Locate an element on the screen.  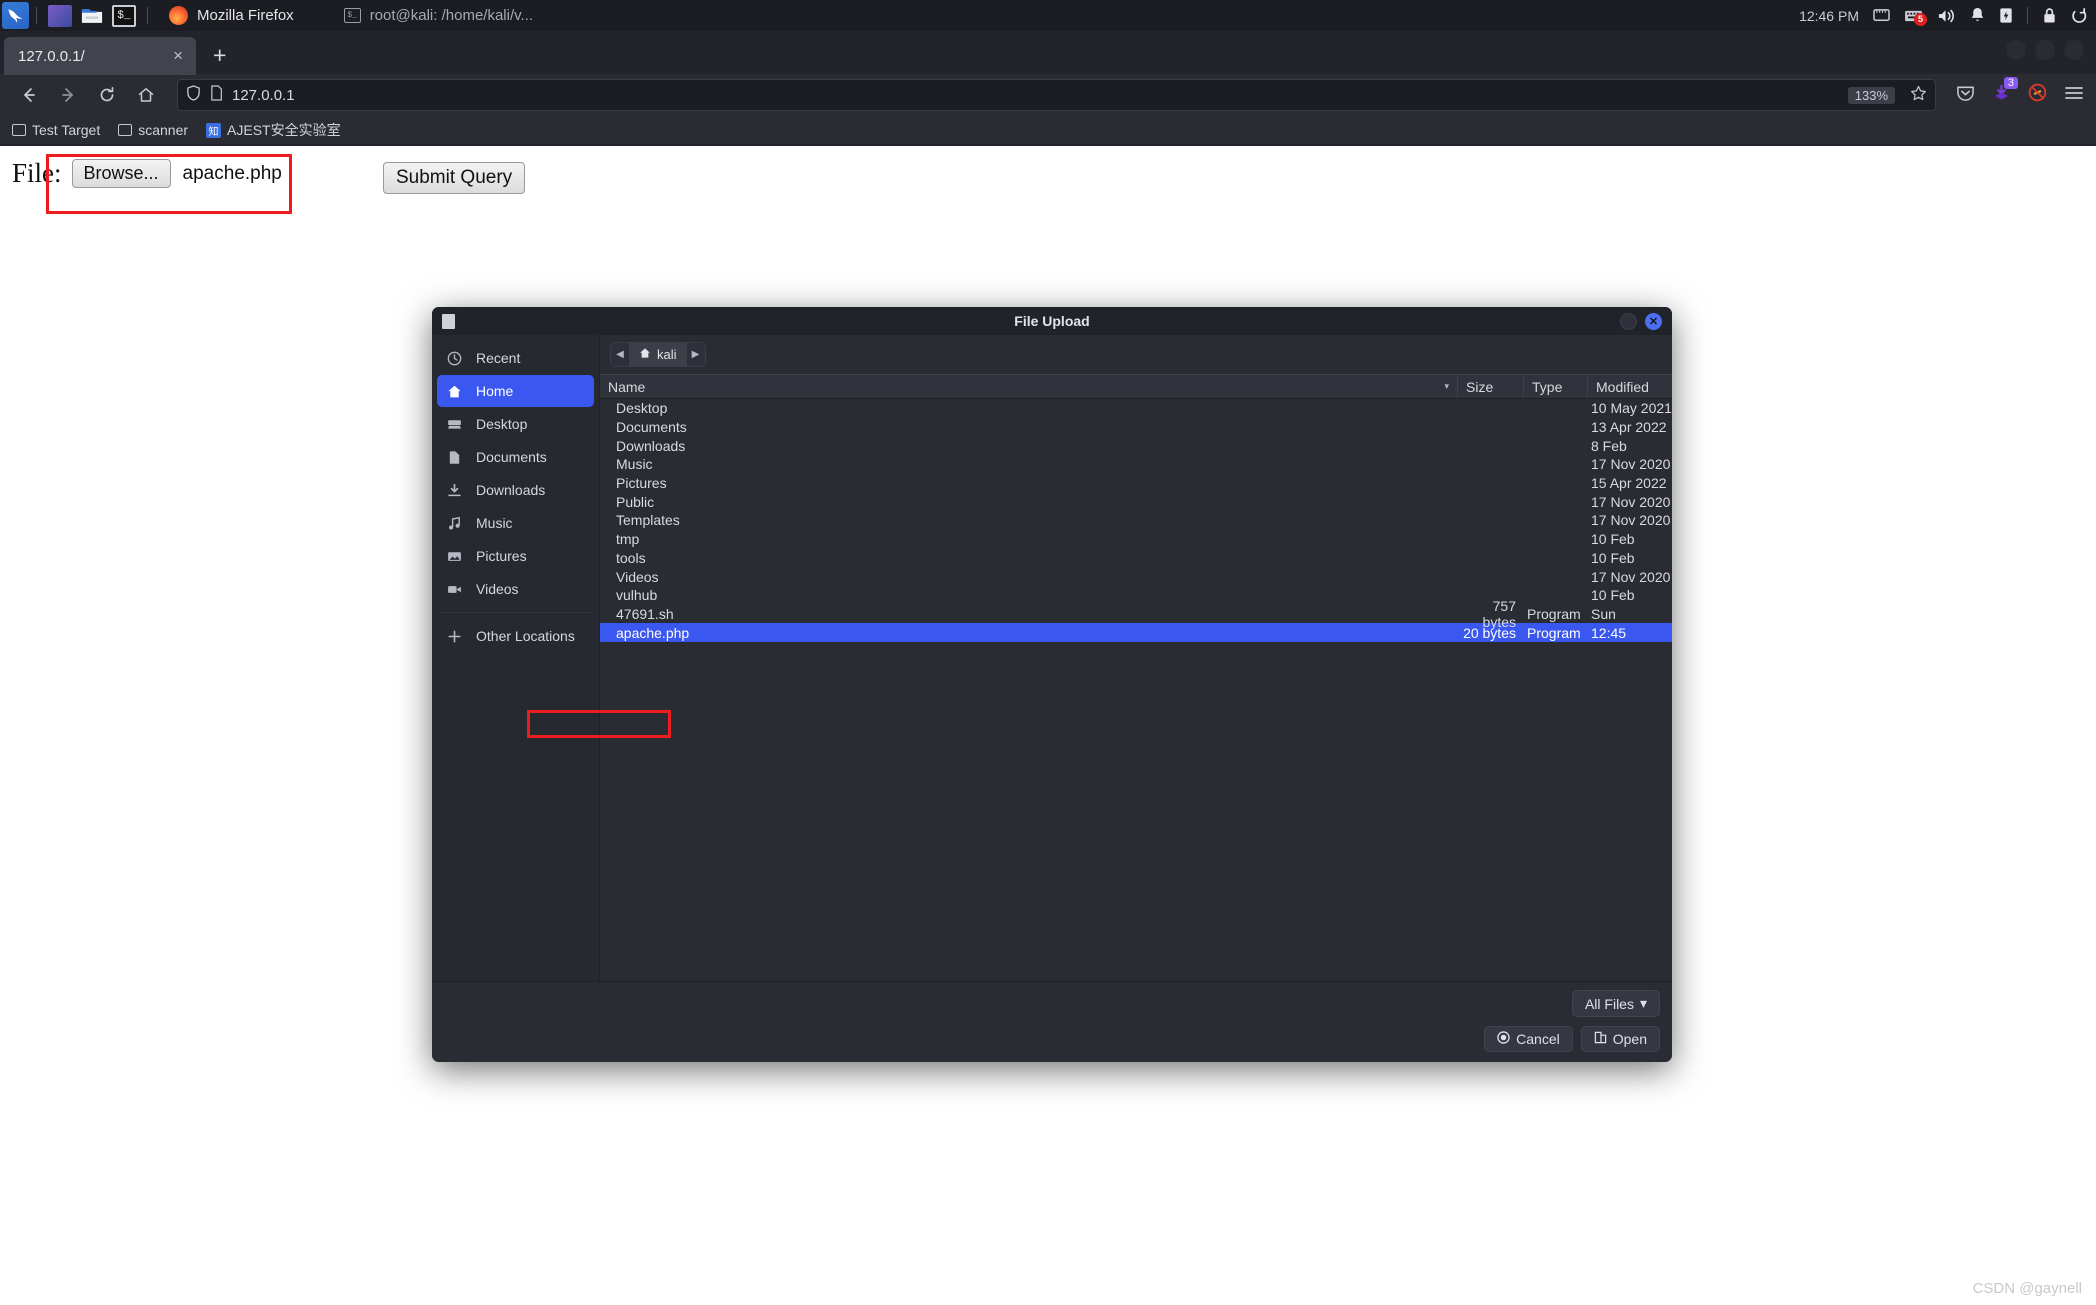
new-tab-button: + is located at coordinates (219, 55).